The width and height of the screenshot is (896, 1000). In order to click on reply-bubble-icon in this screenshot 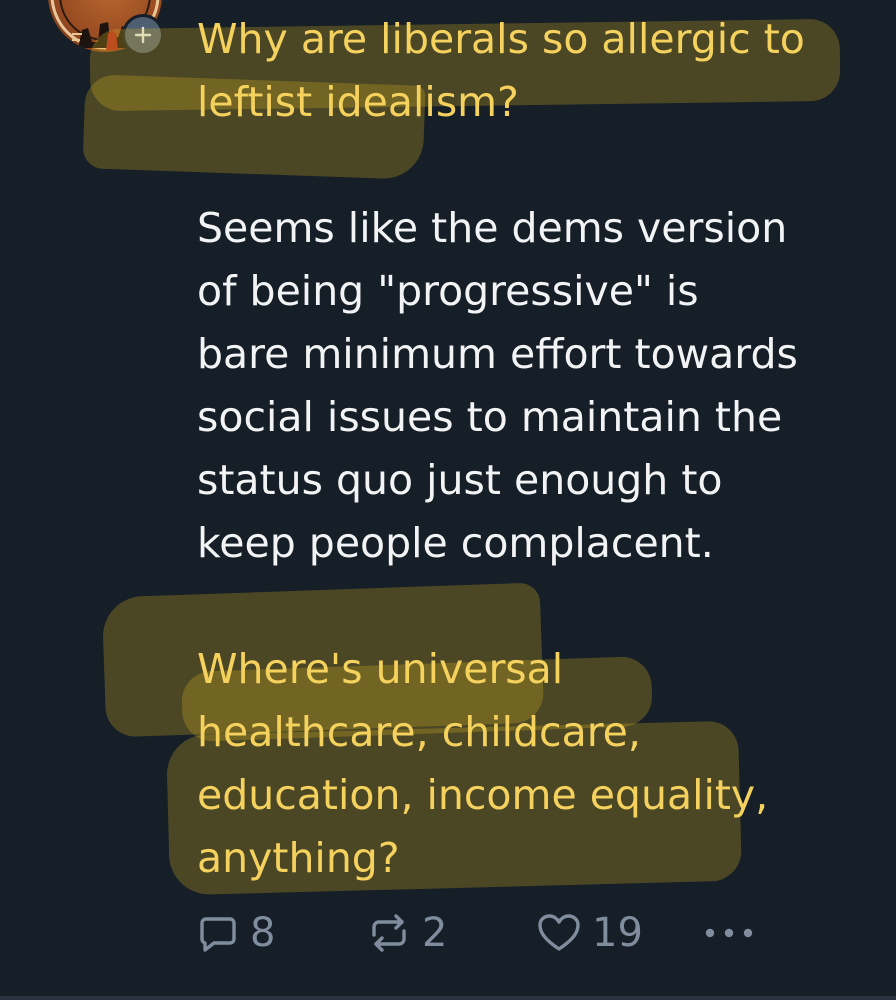, I will do `click(218, 933)`.